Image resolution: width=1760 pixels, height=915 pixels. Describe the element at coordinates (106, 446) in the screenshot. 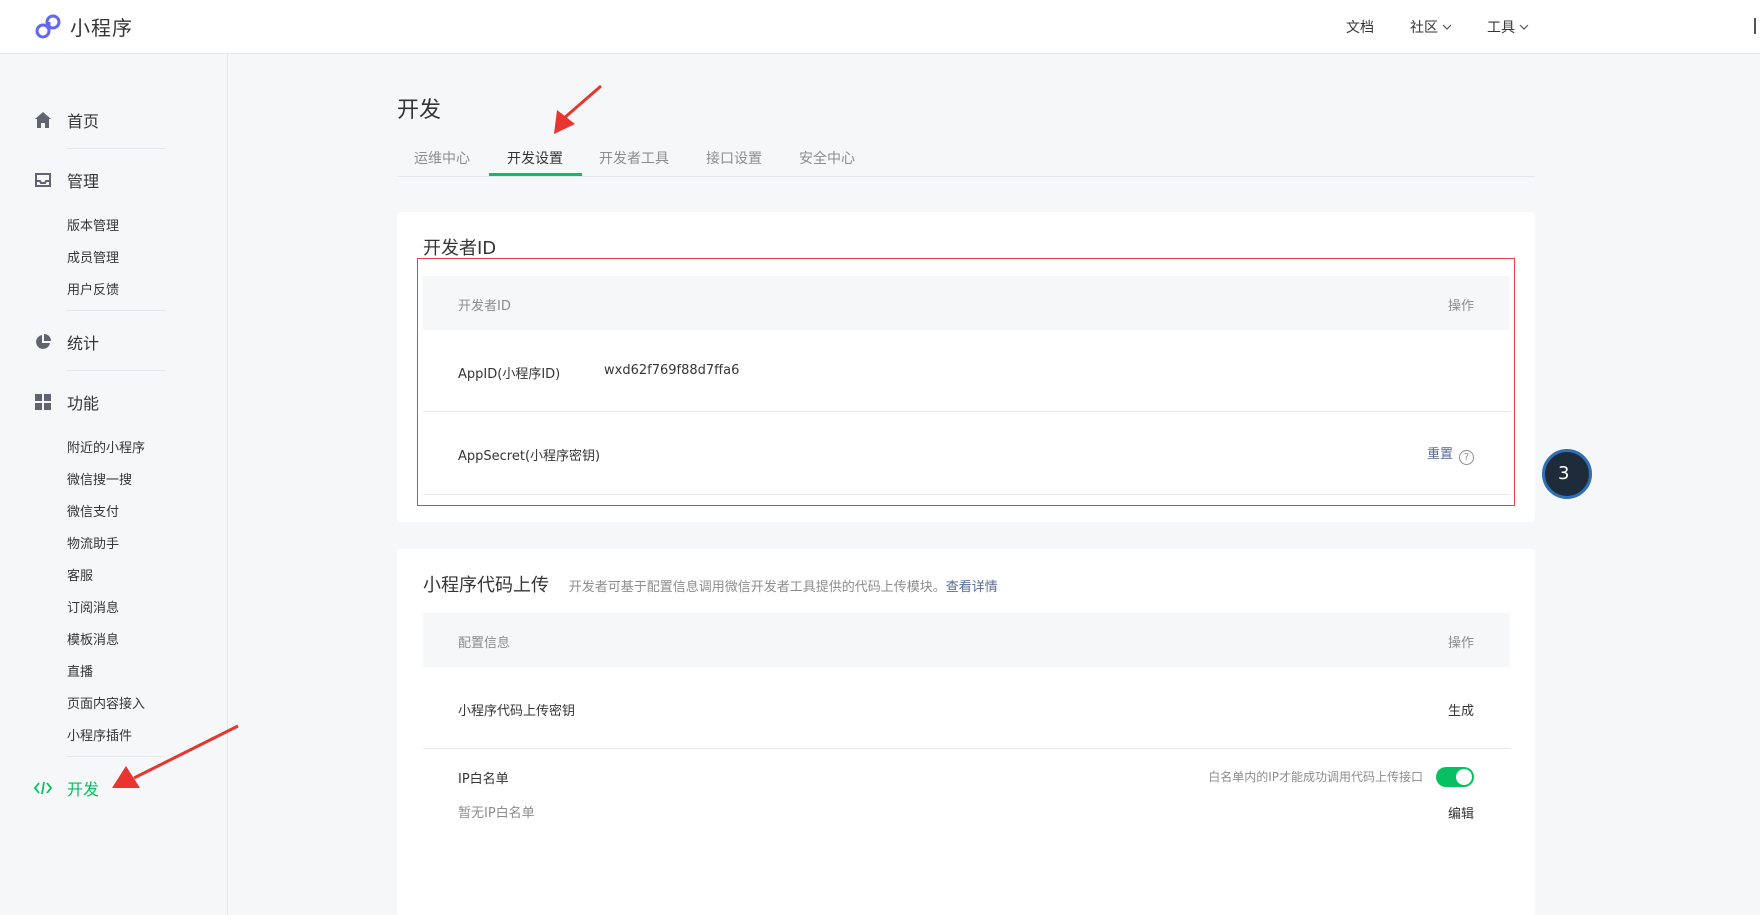

I see `sidebar-item-nearby: 附近的小程序` at that location.